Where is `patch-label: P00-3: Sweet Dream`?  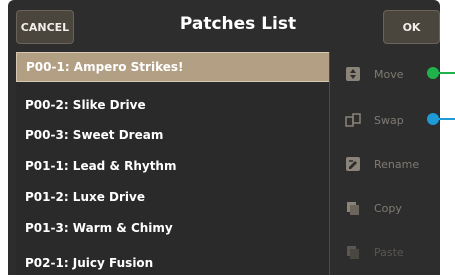 patch-label: P00-3: Sweet Dream is located at coordinates (94, 135).